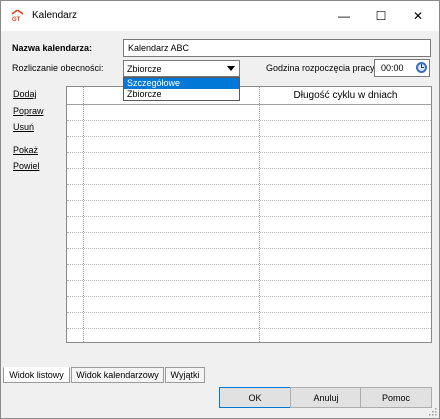 The width and height of the screenshot is (440, 419). I want to click on cycle-length-column-header: Długość cyklu w dniach, so click(345, 95).